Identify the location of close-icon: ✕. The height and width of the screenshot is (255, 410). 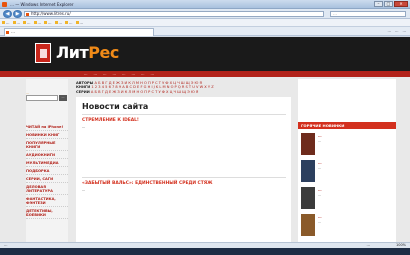
(401, 4).